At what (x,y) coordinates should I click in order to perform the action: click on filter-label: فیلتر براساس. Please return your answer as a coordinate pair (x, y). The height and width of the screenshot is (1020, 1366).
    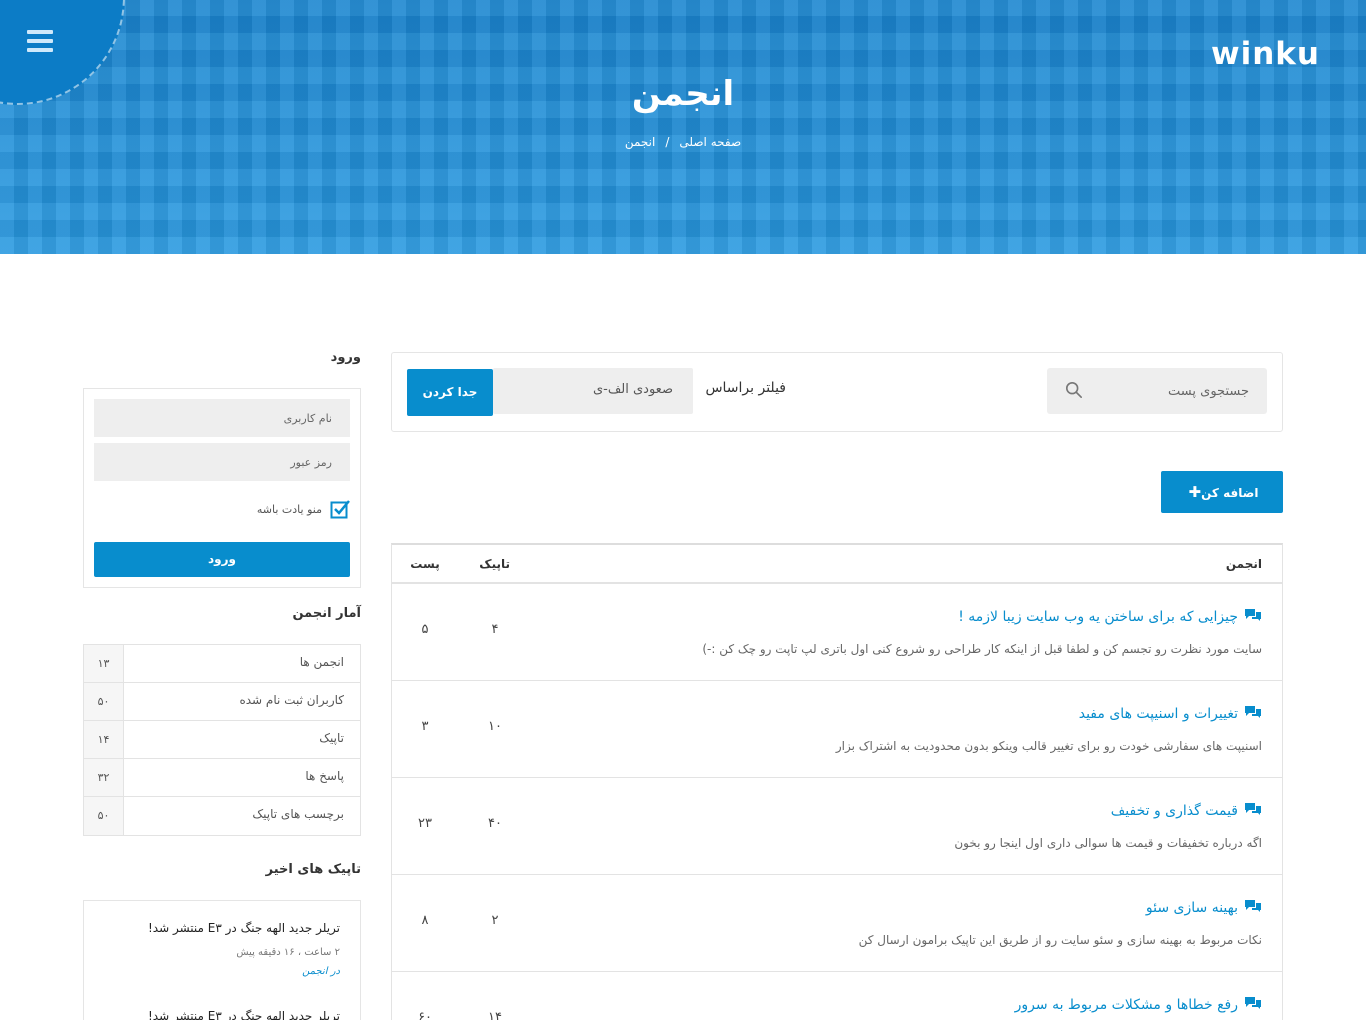
    Looking at the image, I should click on (745, 388).